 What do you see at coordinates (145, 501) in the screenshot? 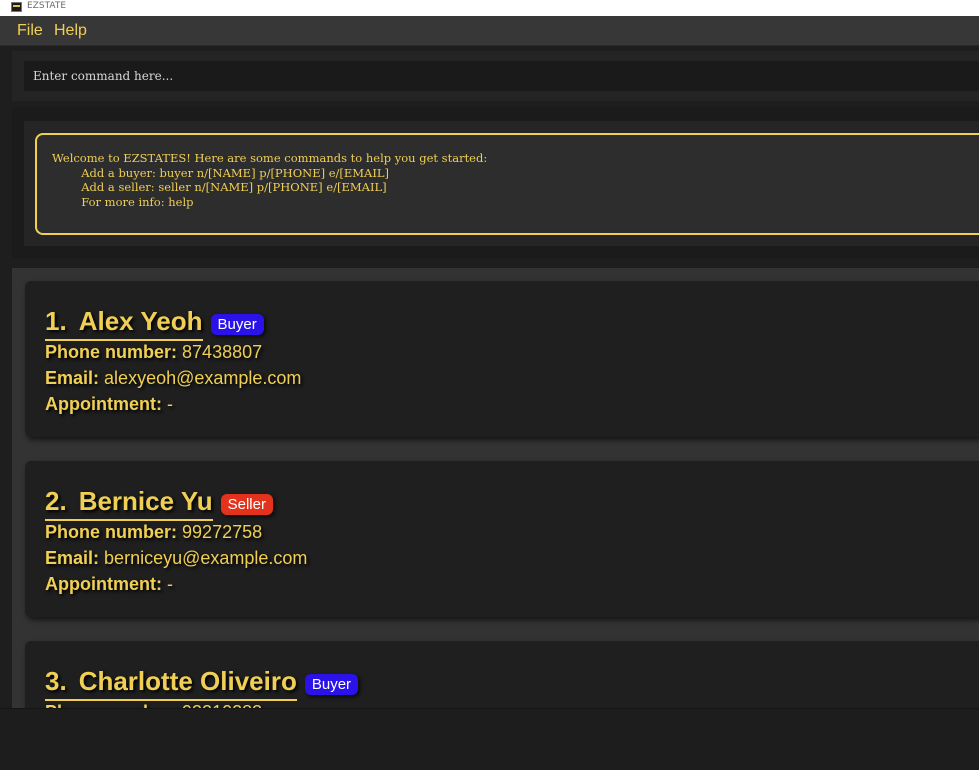
I see `person-name: Bernice Yu` at bounding box center [145, 501].